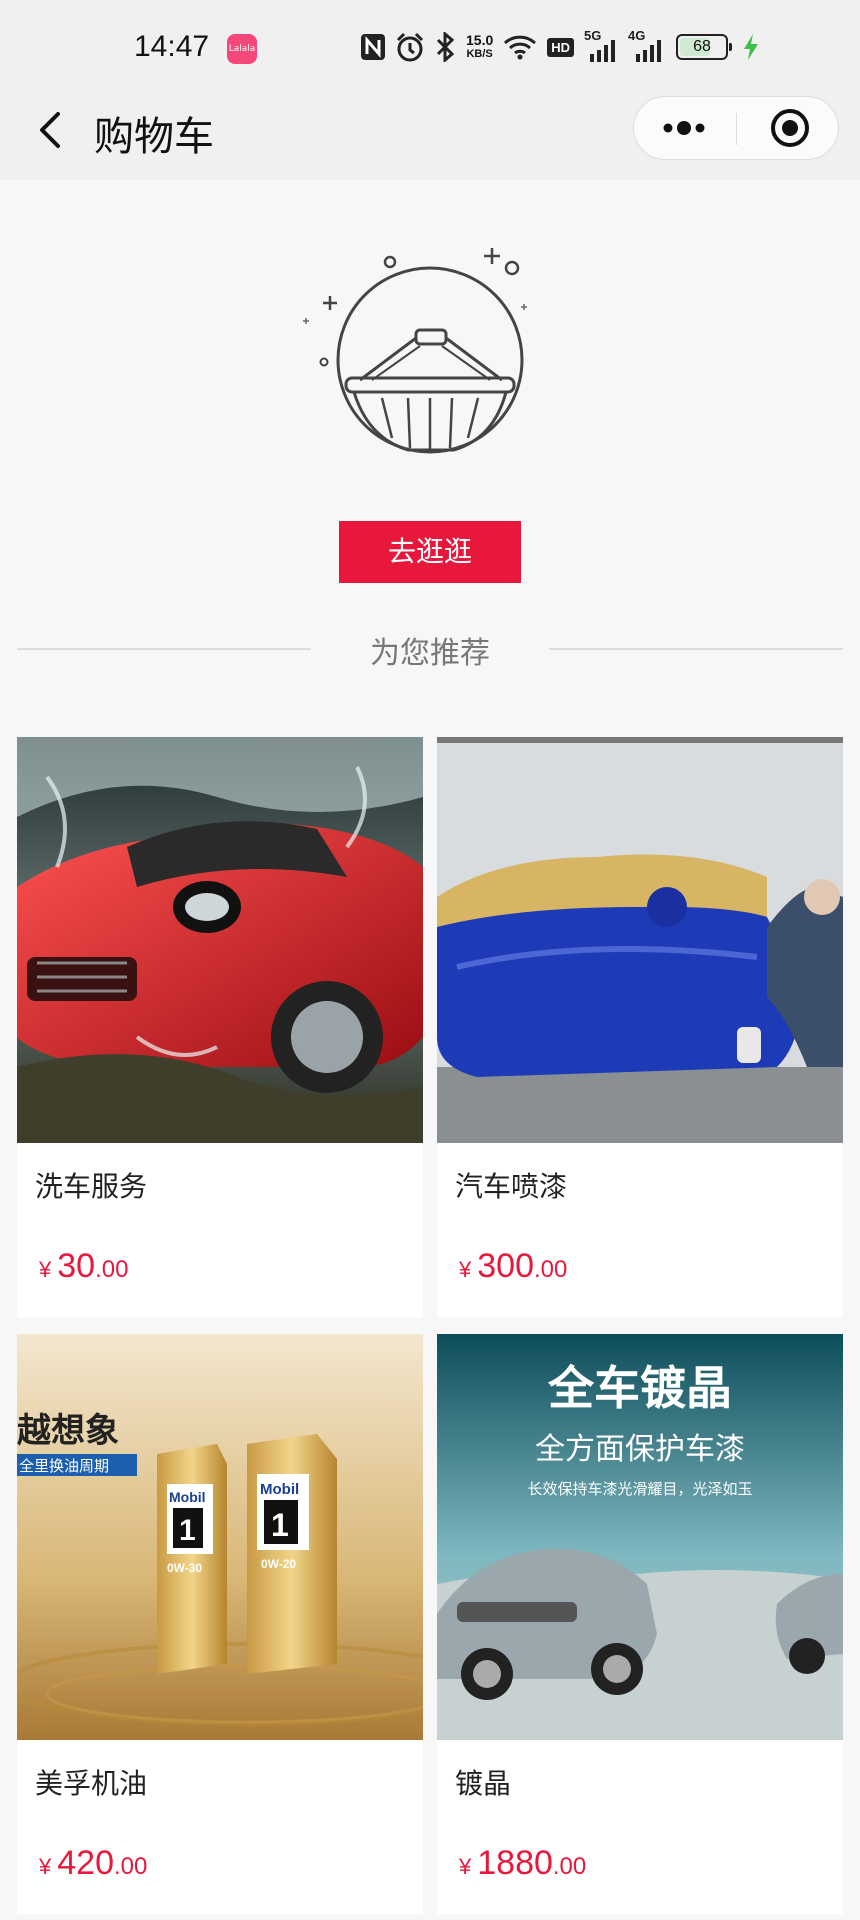 This screenshot has height=1920, width=860. Describe the element at coordinates (242, 49) in the screenshot. I see `app-notification-icon: Lalala` at that location.